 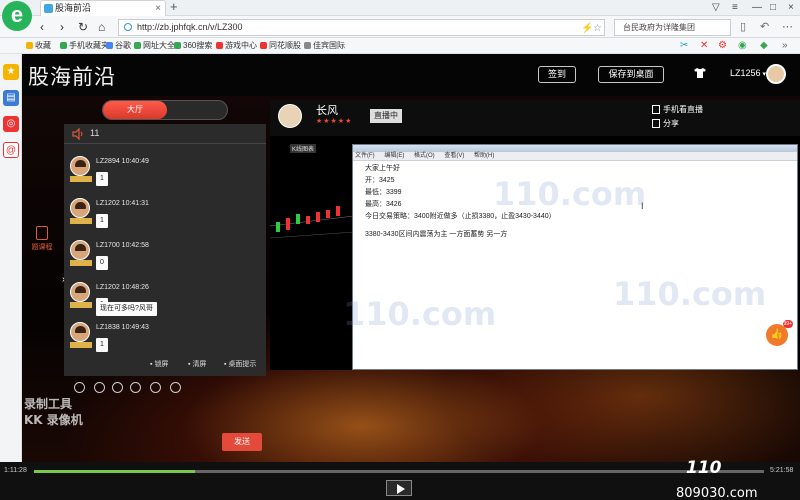 What do you see at coordinates (597, 28) in the screenshot?
I see `star-icon: ☆` at bounding box center [597, 28].